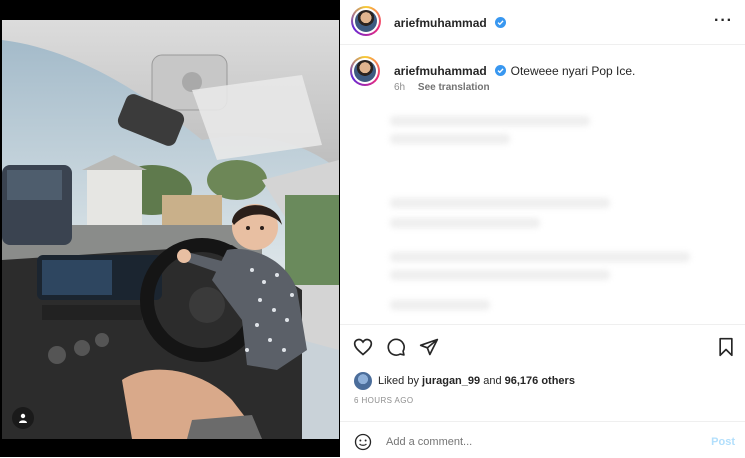  I want to click on user-tag-button, so click(23, 418).